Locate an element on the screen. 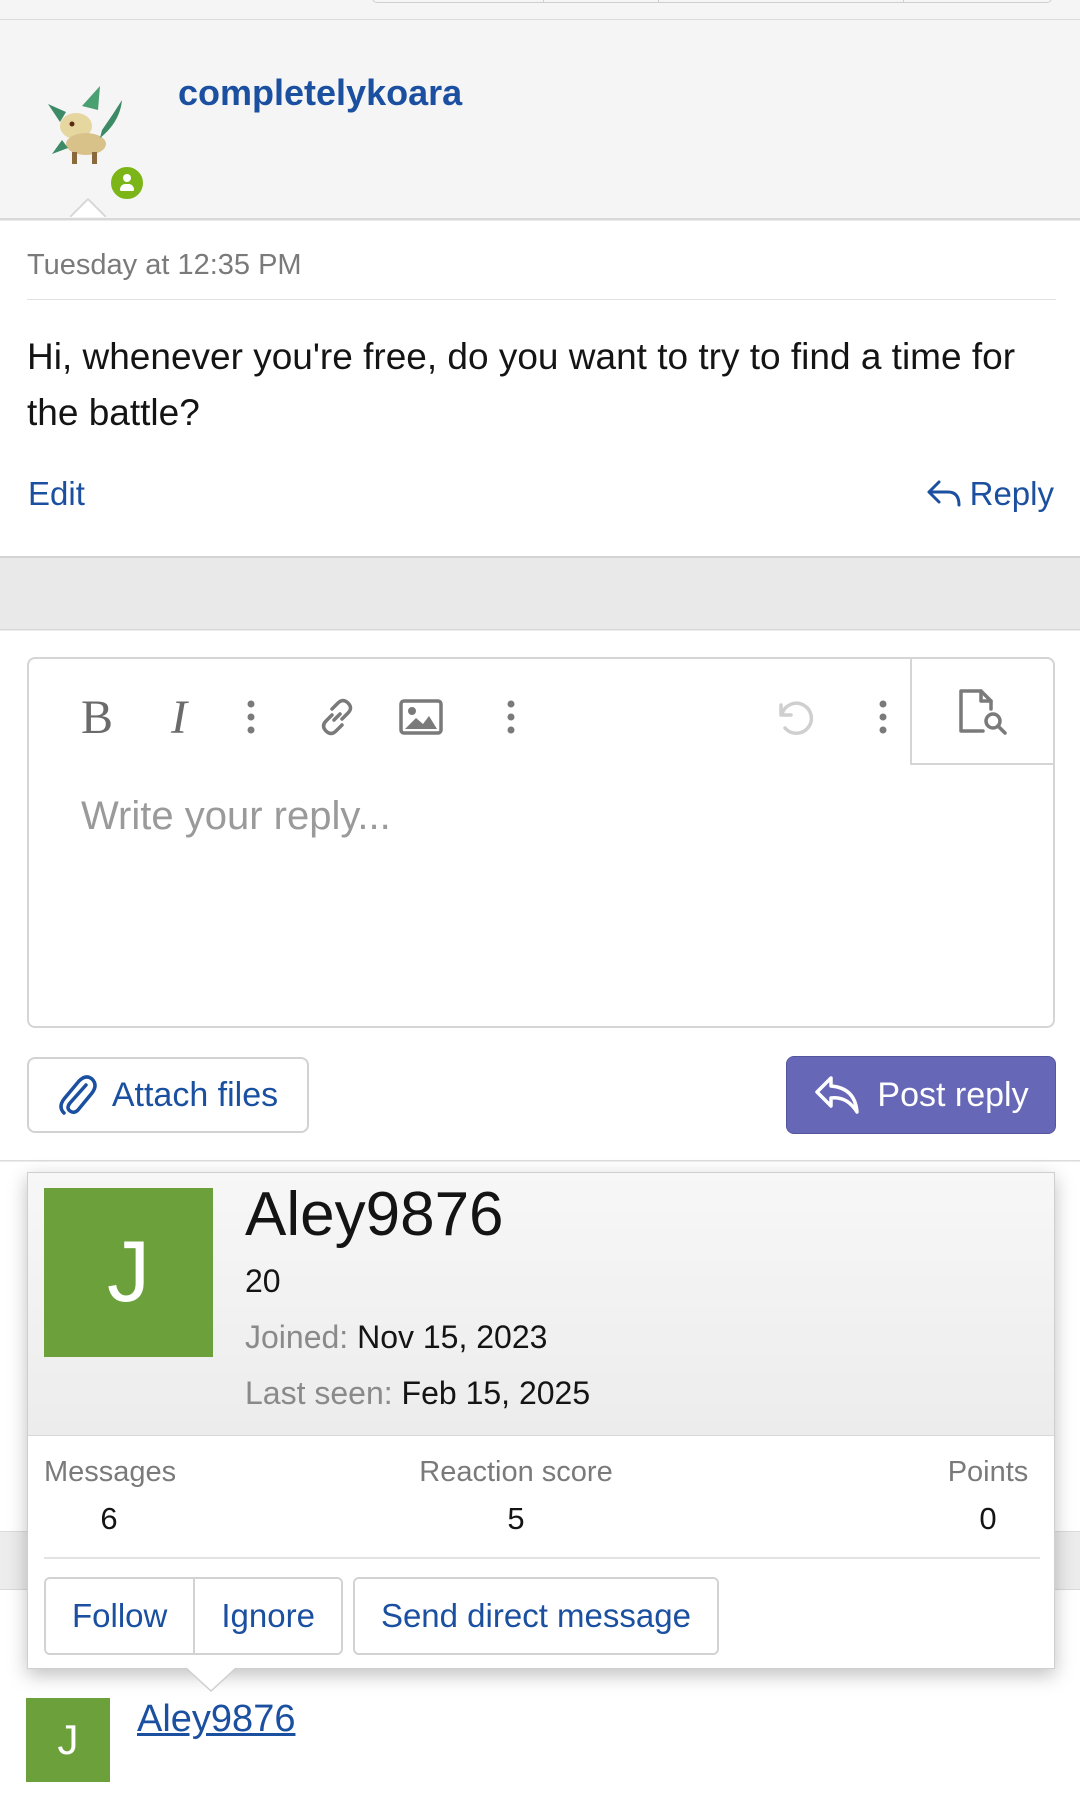  member-joined: Joined: Nov 15, 2023 is located at coordinates (396, 1337).